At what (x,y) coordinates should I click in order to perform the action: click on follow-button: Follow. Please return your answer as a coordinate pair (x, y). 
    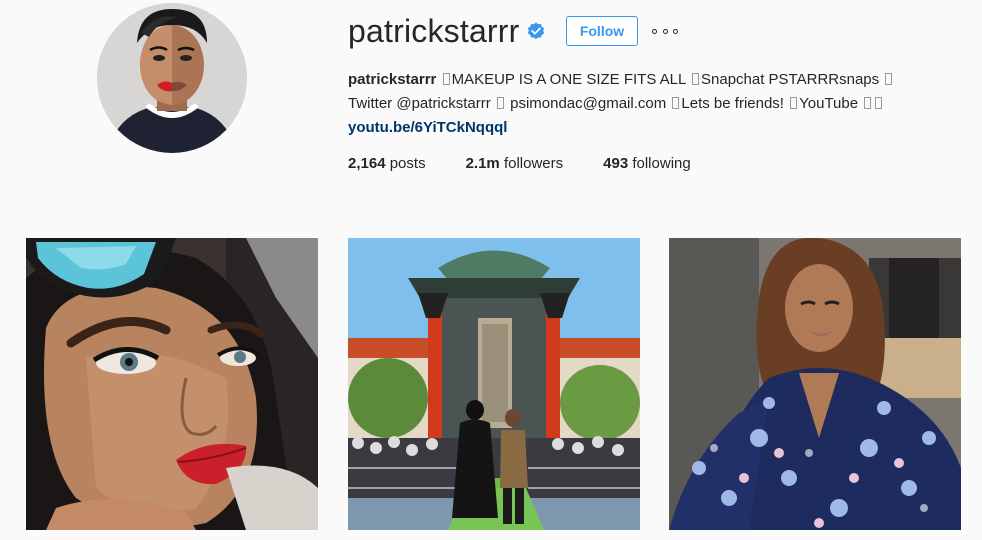
    Looking at the image, I should click on (602, 31).